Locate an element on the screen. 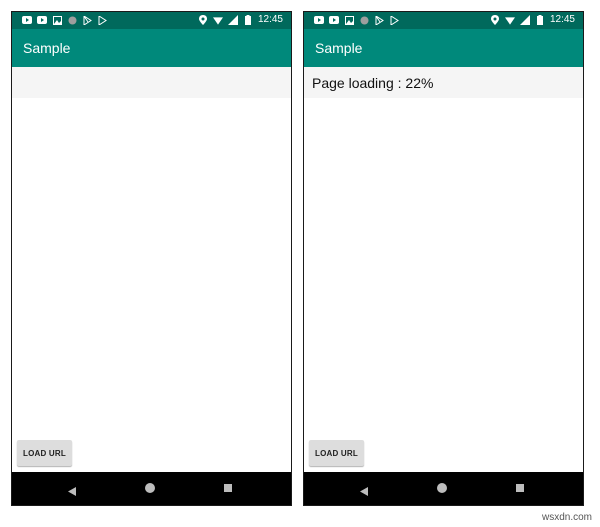 The width and height of the screenshot is (600, 527). webview-content: Page loading : 22% is located at coordinates (443, 82).